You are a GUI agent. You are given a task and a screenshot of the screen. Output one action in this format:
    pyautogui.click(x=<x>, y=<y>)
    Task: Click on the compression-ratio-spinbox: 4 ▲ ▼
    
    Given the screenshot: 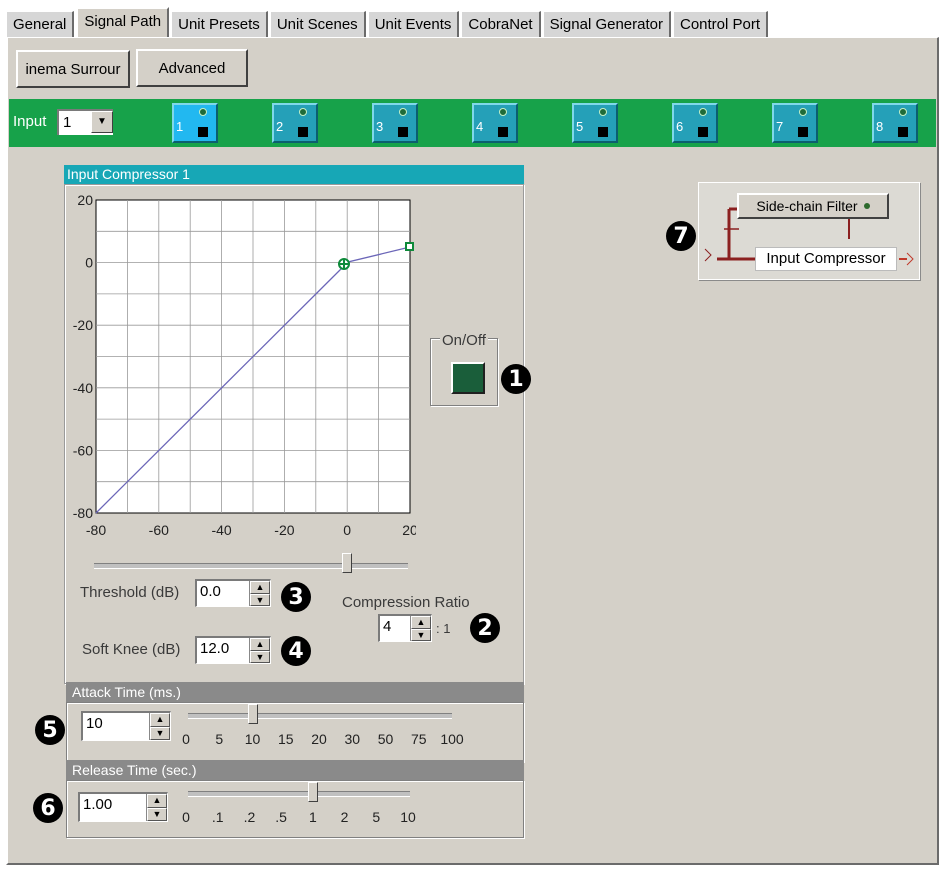 What is the action you would take?
    pyautogui.click(x=405, y=628)
    